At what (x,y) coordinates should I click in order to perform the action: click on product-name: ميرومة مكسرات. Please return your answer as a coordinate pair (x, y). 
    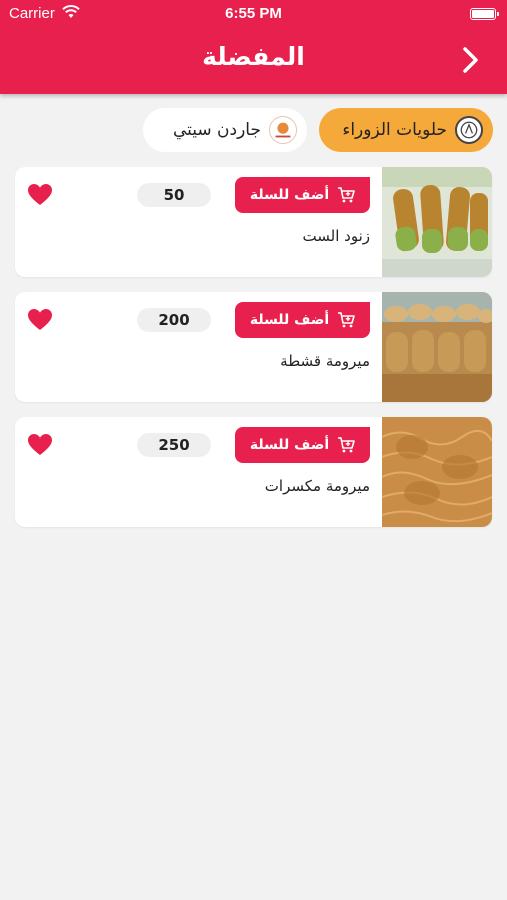
    Looking at the image, I should click on (317, 486).